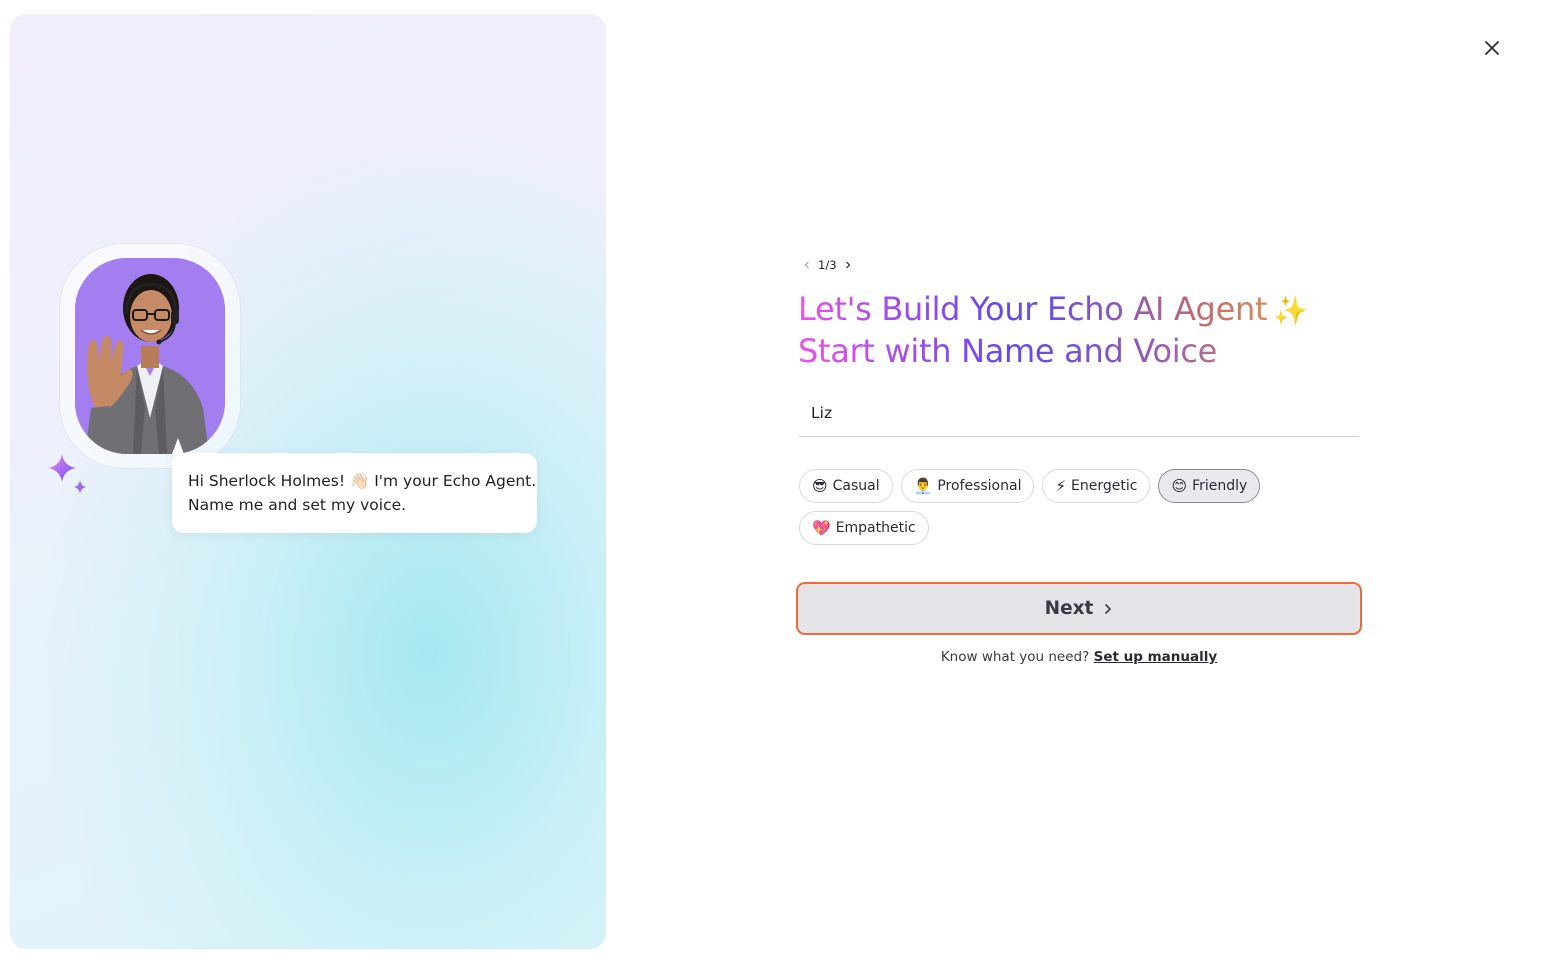 This screenshot has height=963, width=1541. Describe the element at coordinates (856, 486) in the screenshot. I see `voice-chip-label: Casual` at that location.